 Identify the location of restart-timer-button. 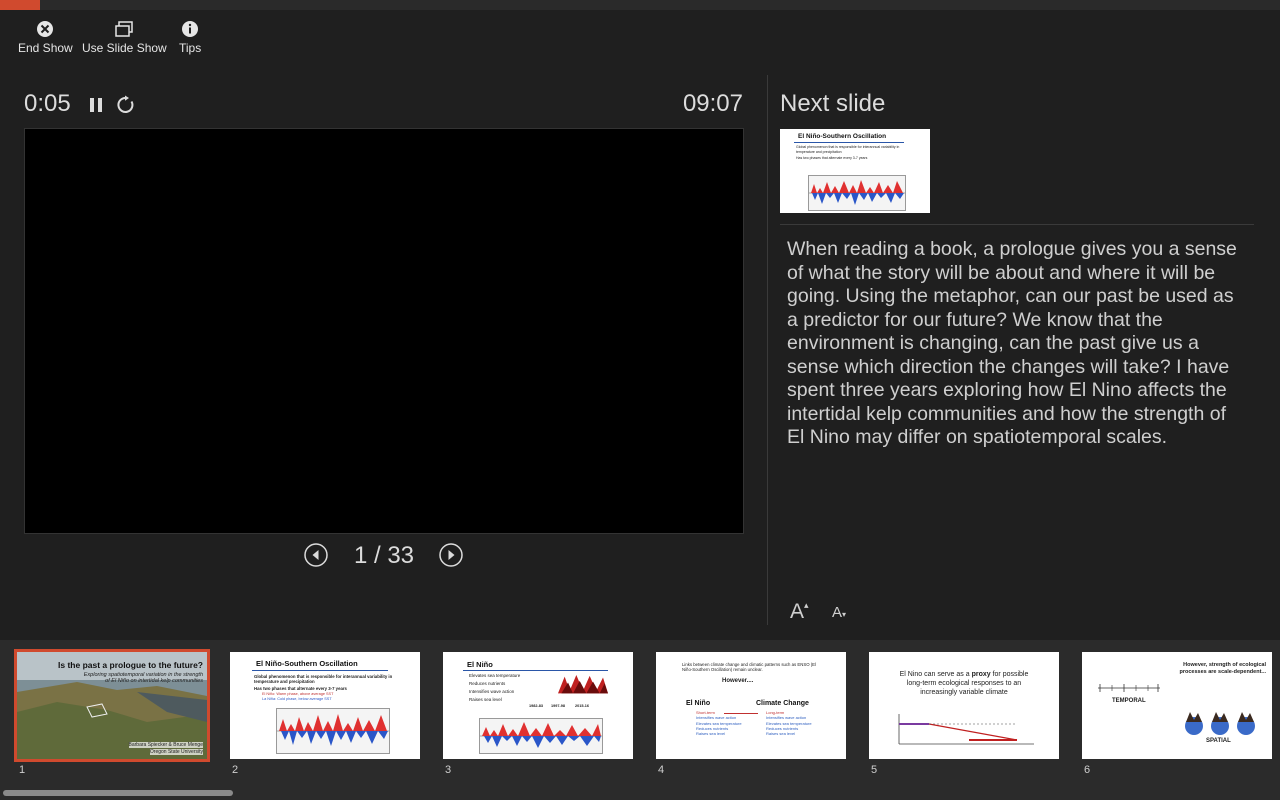
(126, 105).